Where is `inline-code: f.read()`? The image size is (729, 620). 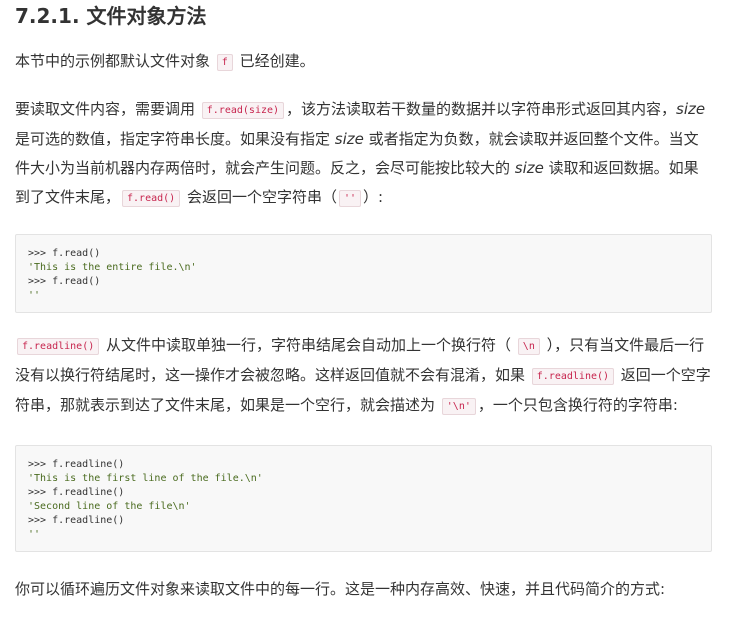 inline-code: f.read() is located at coordinates (151, 198).